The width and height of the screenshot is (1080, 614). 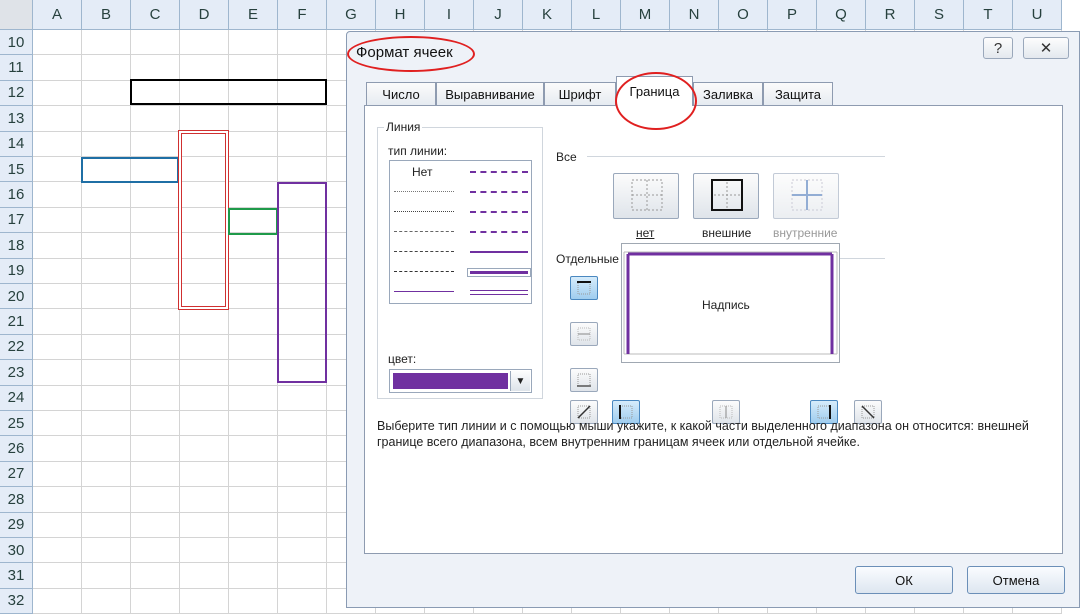 I want to click on line-style-none: Нет, so click(x=422, y=172).